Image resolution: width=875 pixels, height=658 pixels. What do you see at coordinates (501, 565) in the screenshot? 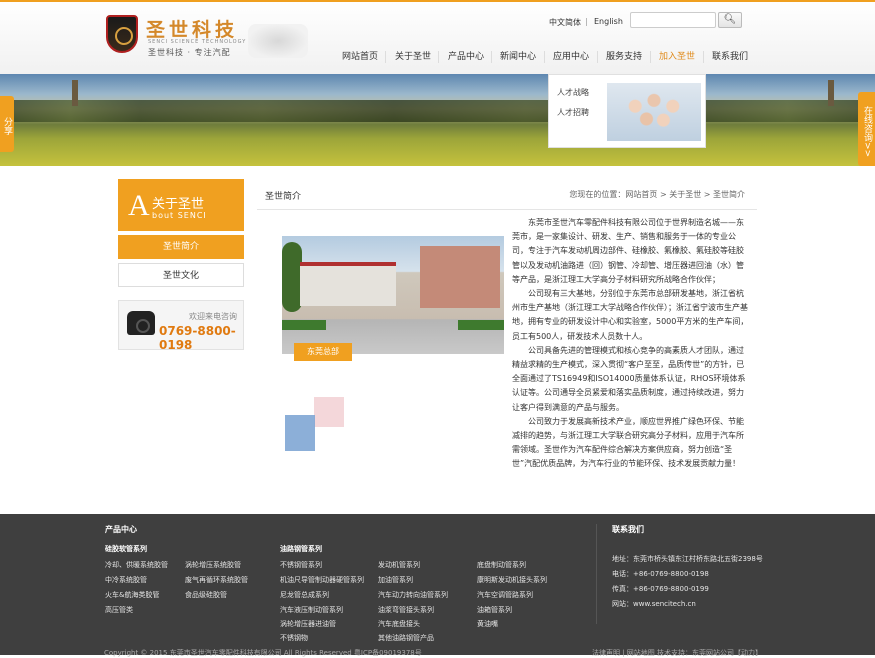
I see `footer-link: 底盘制动管系列` at bounding box center [501, 565].